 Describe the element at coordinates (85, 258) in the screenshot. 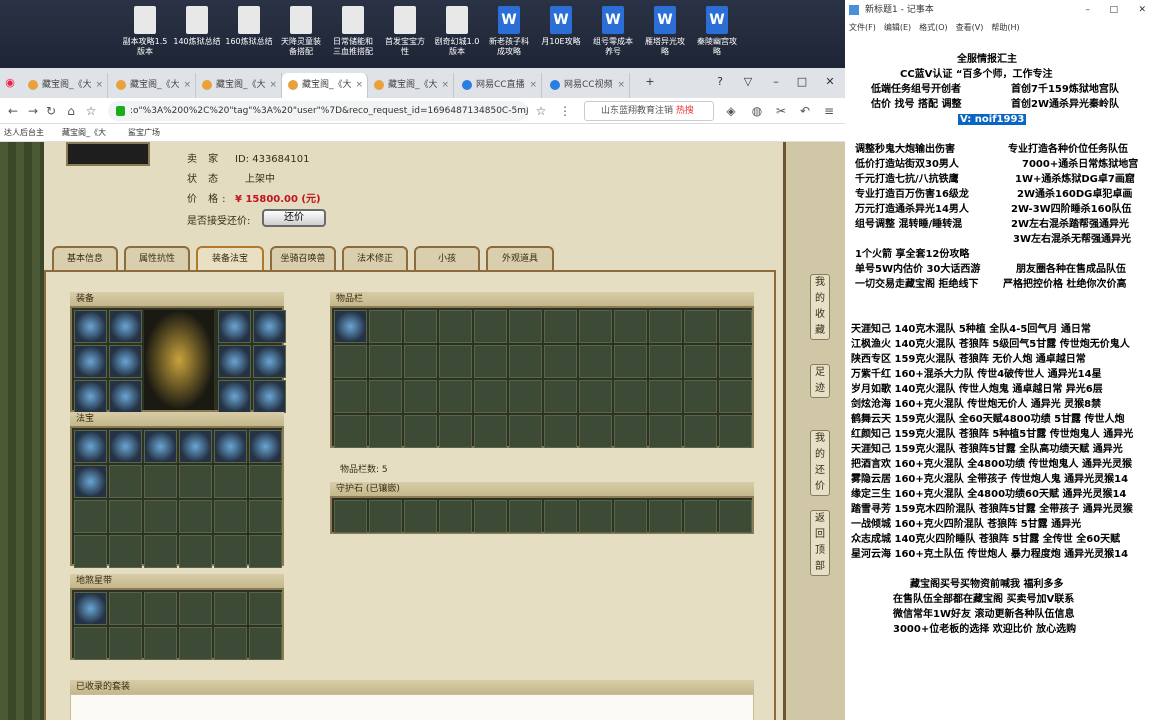

I see `listing-tab: 基本信息` at that location.